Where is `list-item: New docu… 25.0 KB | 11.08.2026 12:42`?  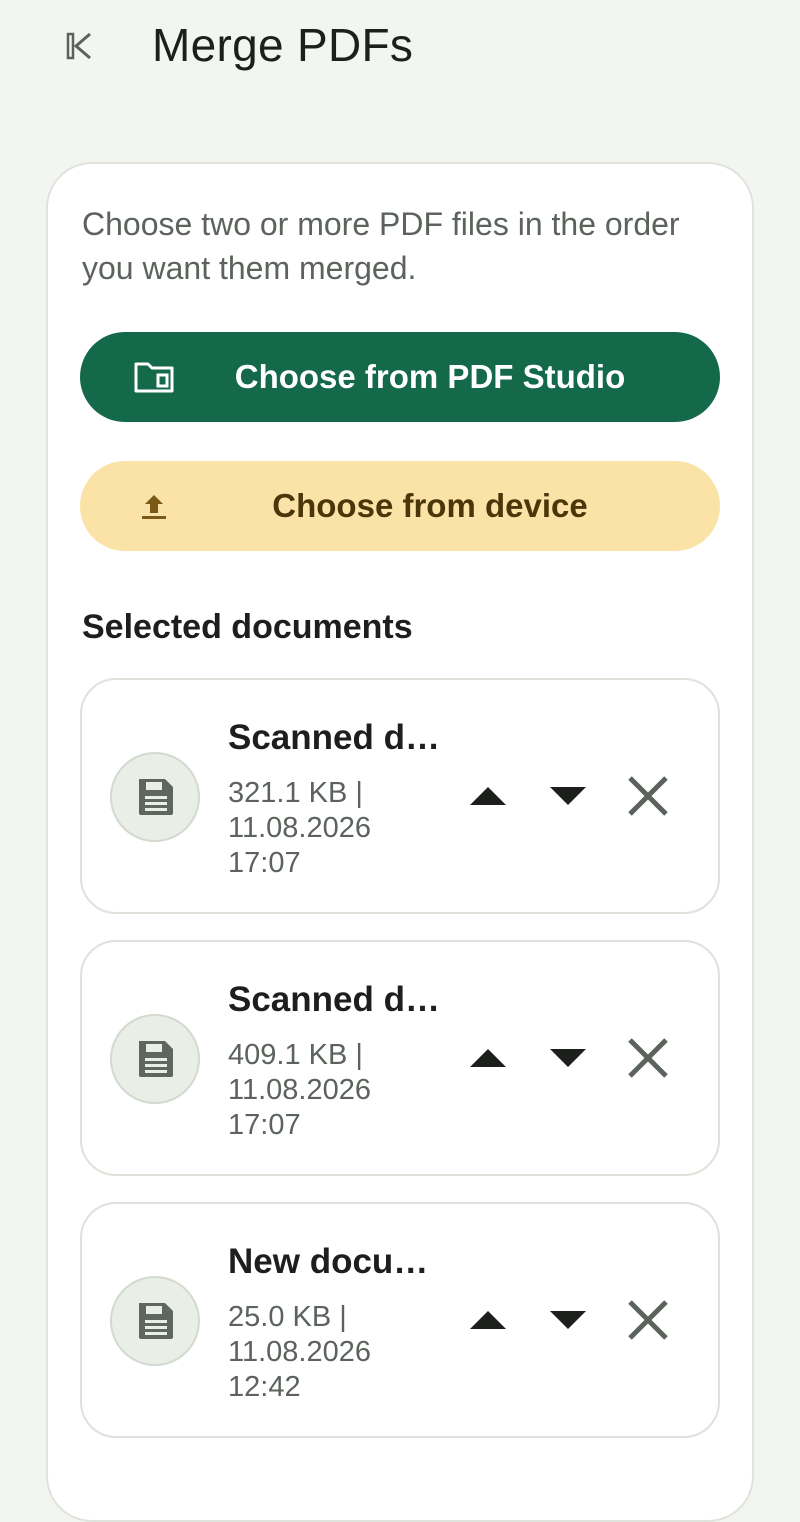 list-item: New docu… 25.0 KB | 11.08.2026 12:42 is located at coordinates (400, 1320).